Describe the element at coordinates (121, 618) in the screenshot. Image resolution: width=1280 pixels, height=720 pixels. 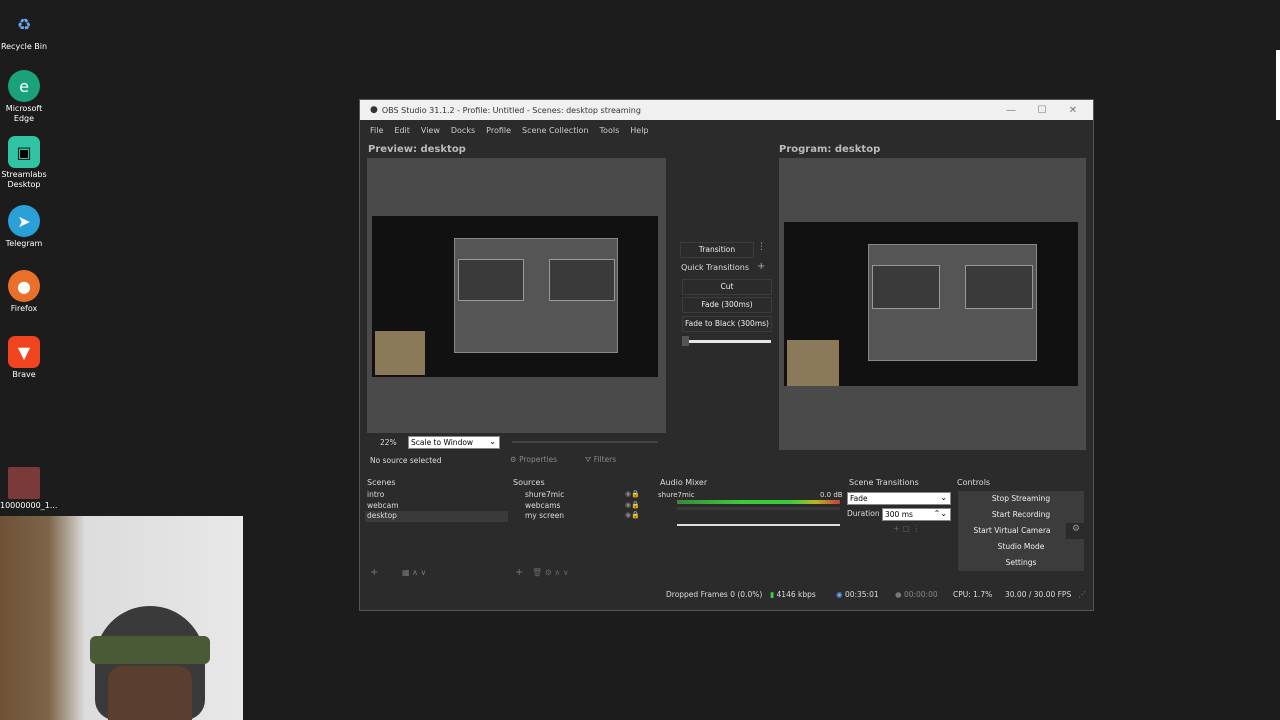
I see `webcam-overlay` at that location.